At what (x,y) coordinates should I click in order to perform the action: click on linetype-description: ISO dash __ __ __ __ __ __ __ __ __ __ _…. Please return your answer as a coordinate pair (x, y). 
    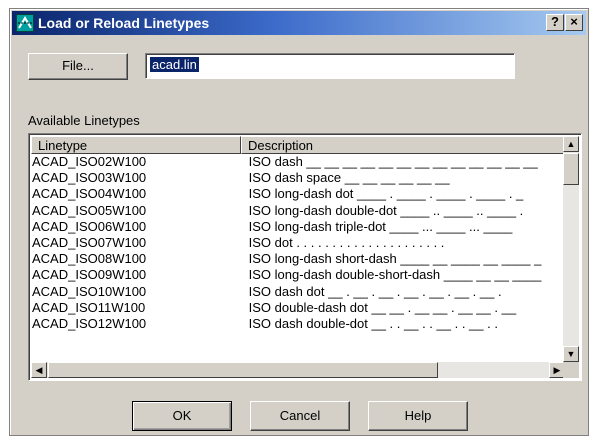
    Looking at the image, I should click on (393, 161).